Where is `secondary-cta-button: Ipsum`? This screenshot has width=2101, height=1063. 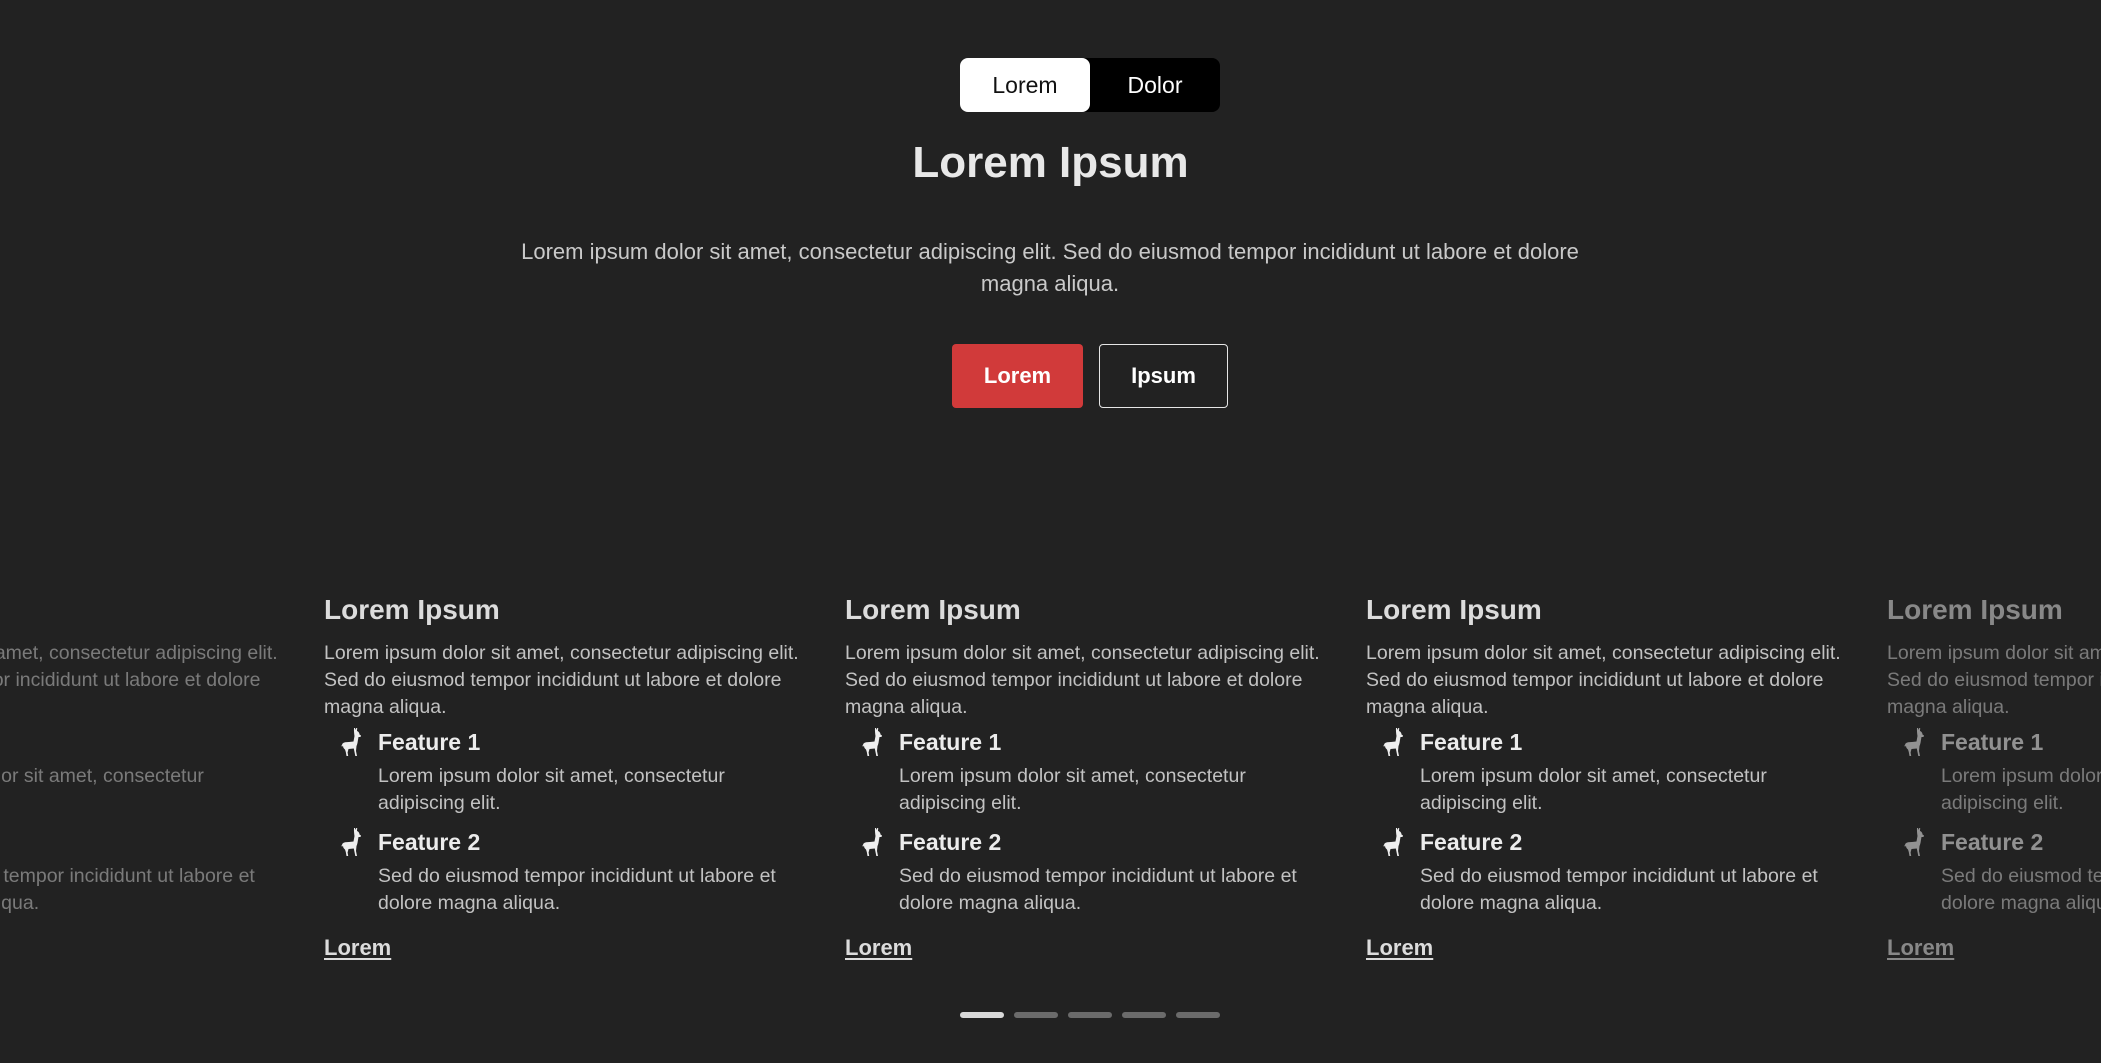 secondary-cta-button: Ipsum is located at coordinates (1163, 376).